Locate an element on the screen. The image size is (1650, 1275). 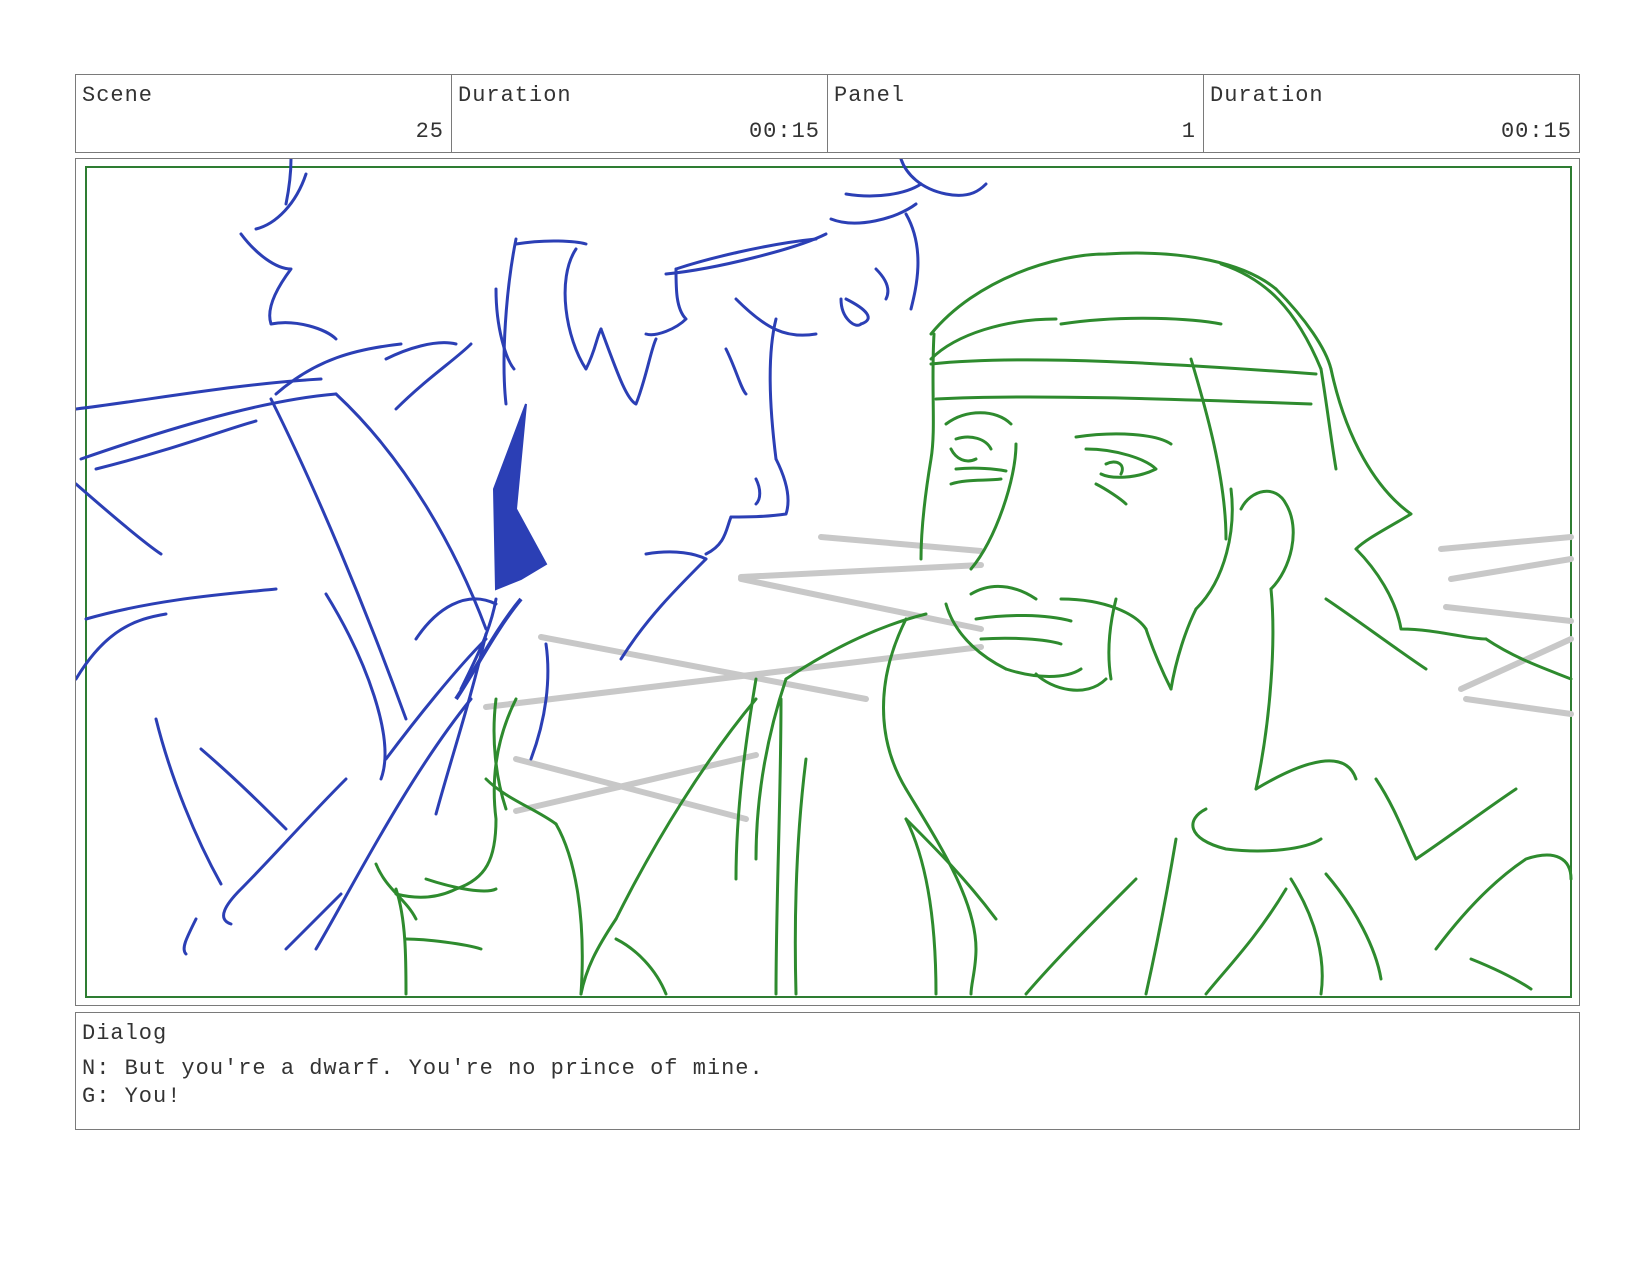
background-lines is located at coordinates (1028, 678).